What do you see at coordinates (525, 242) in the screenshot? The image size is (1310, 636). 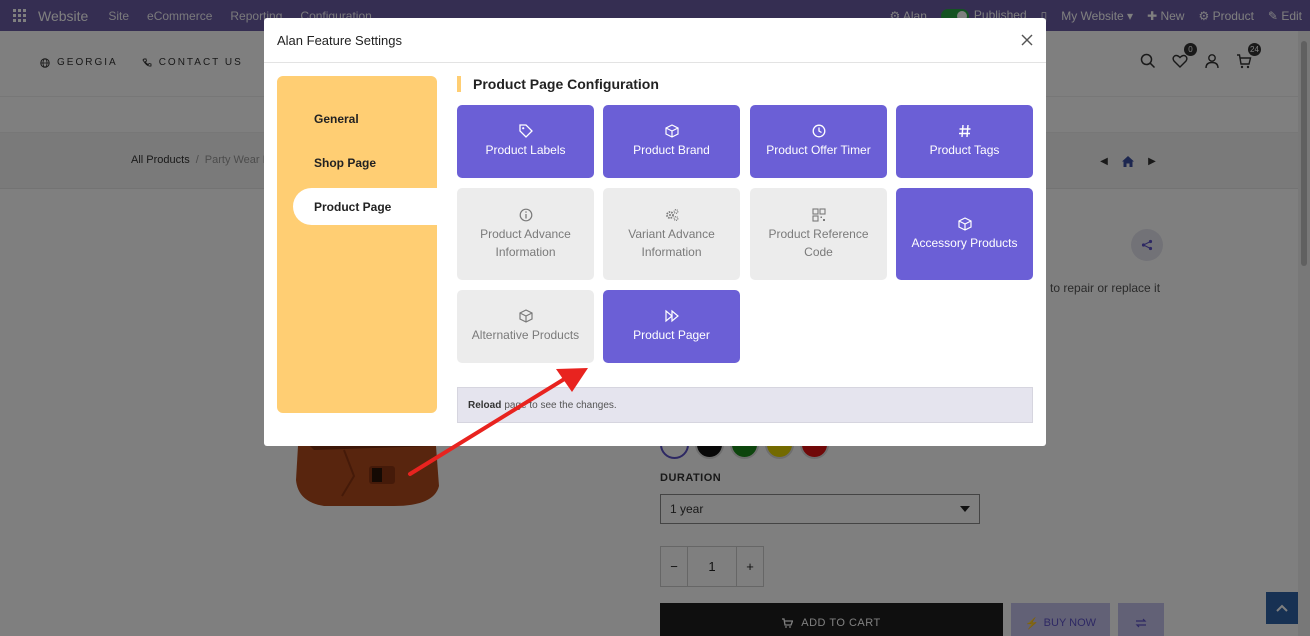 I see `tile-label: Product Advance Information` at bounding box center [525, 242].